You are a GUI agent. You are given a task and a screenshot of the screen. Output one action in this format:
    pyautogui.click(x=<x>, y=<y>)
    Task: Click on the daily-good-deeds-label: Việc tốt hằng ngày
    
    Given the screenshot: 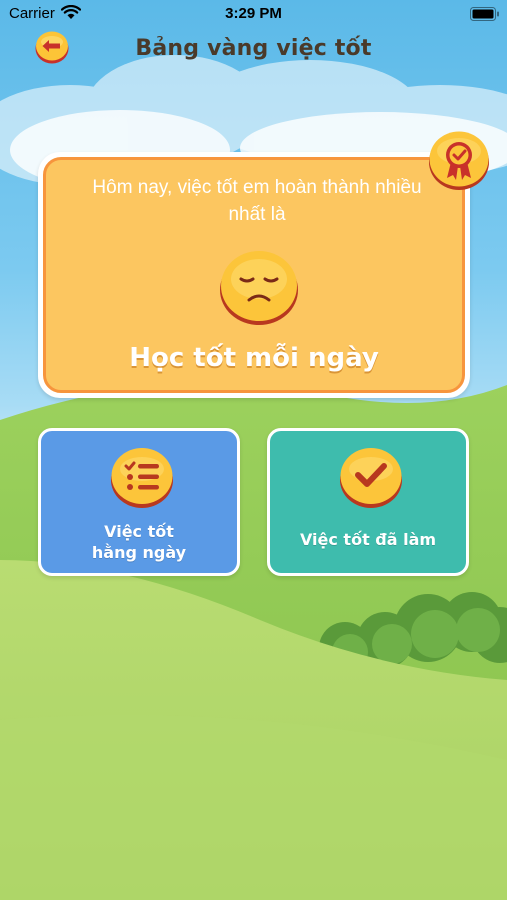 What is the action you would take?
    pyautogui.click(x=139, y=542)
    